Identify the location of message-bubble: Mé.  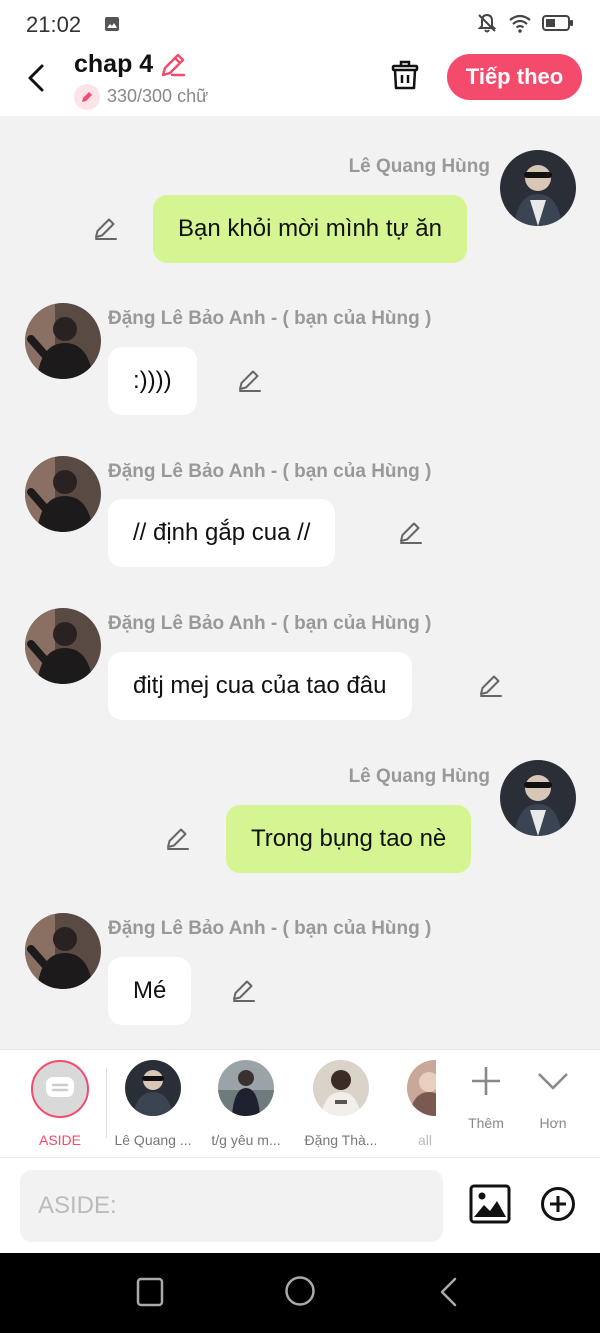
(150, 991).